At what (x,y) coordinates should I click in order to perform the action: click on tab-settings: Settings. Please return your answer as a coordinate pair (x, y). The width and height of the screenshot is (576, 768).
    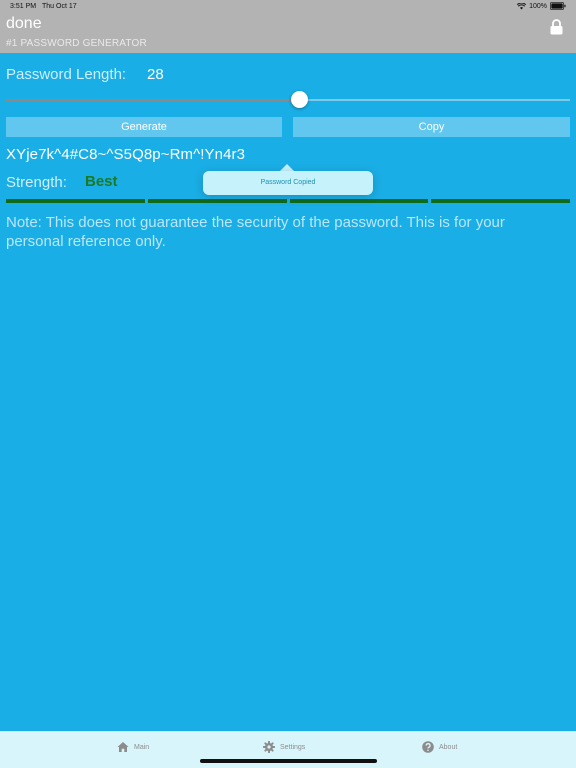
    Looking at the image, I should click on (284, 747).